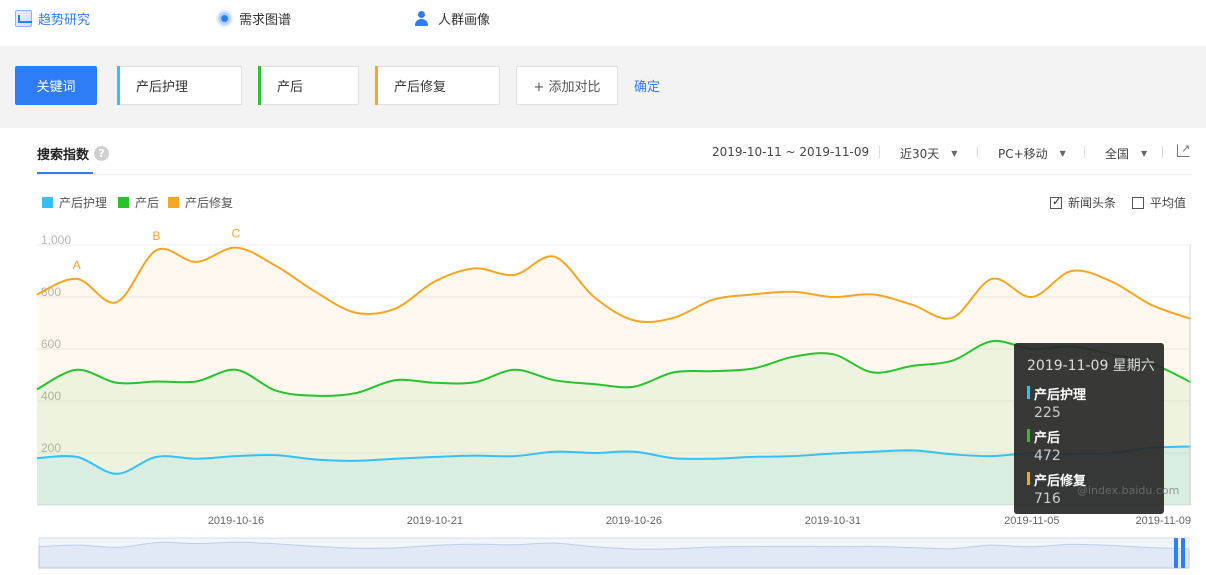  Describe the element at coordinates (833, 521) in the screenshot. I see `x-tick-label: 2019-10-31` at that location.